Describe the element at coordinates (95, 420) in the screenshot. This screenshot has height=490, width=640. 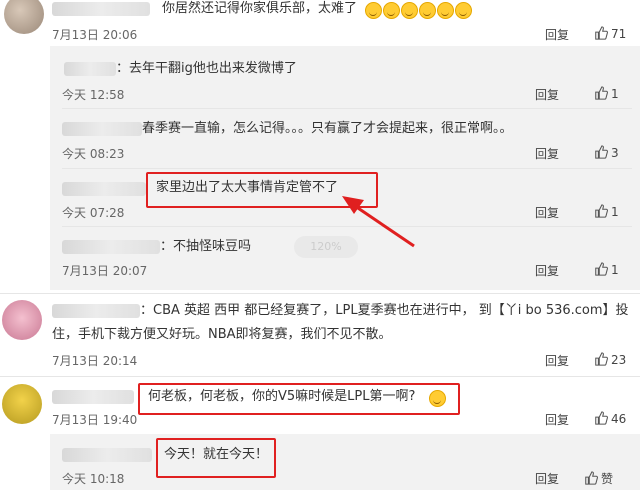
I see `comment-time: 7月13日 19:40` at that location.